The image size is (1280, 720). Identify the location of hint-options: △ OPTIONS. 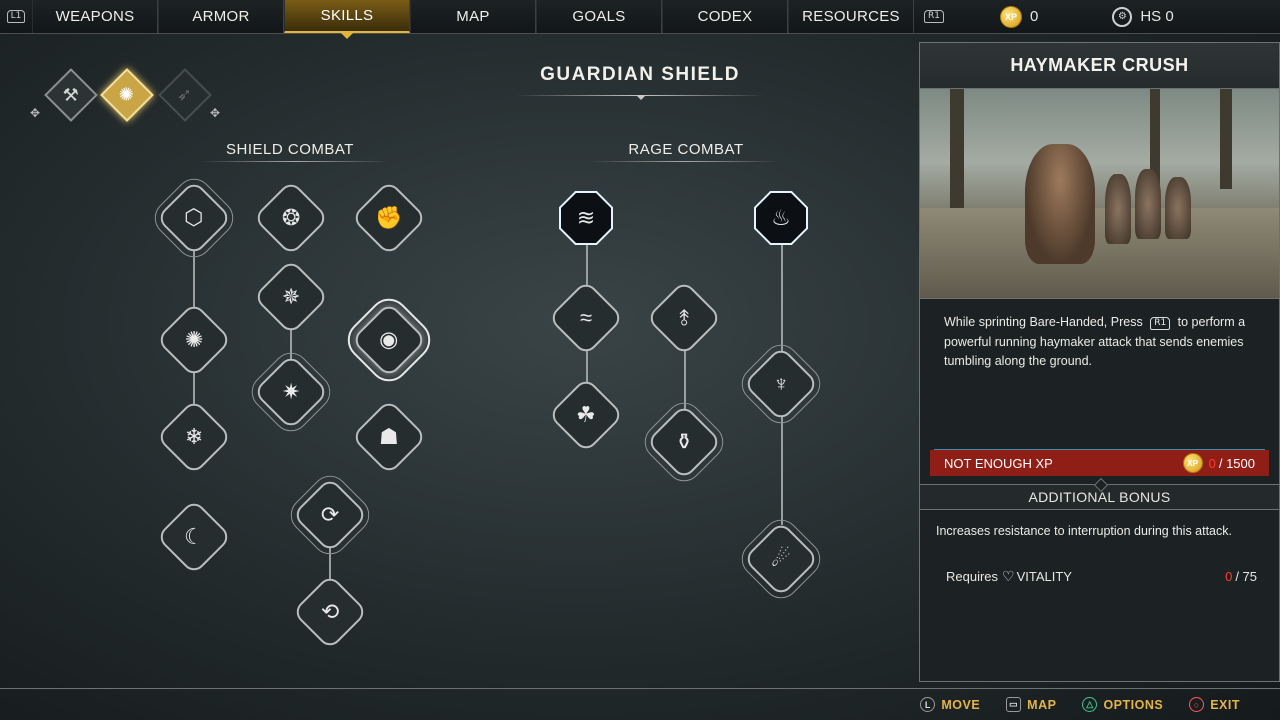
(1122, 704).